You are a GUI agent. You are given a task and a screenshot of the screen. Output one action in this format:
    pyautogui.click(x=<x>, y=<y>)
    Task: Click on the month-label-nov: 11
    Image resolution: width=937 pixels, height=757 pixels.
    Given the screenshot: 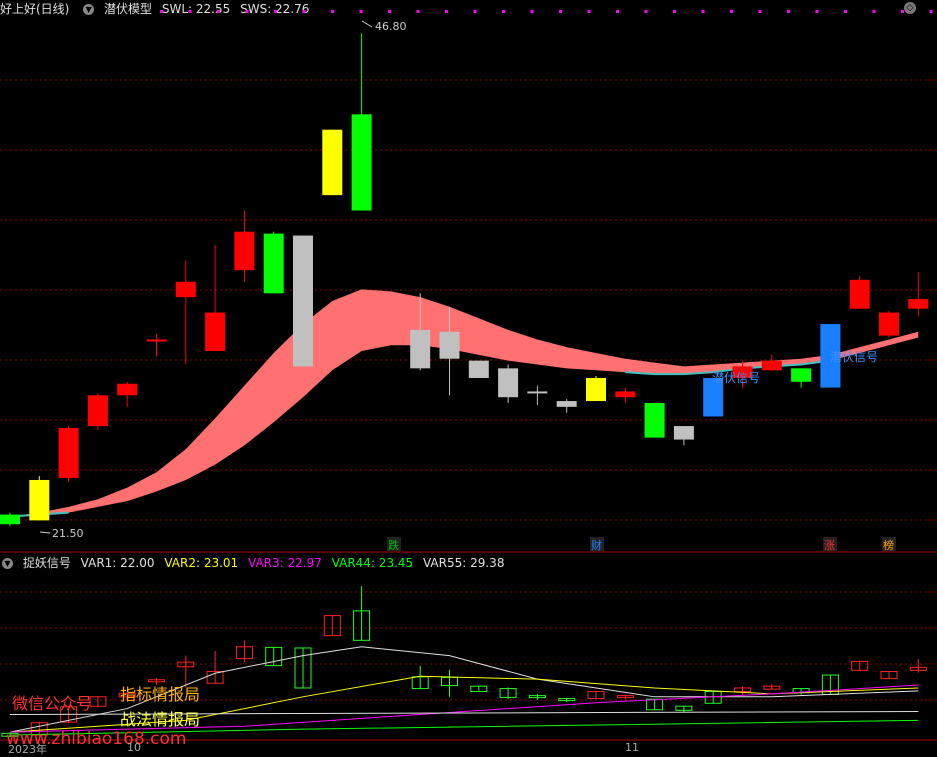 What is the action you would take?
    pyautogui.click(x=632, y=747)
    